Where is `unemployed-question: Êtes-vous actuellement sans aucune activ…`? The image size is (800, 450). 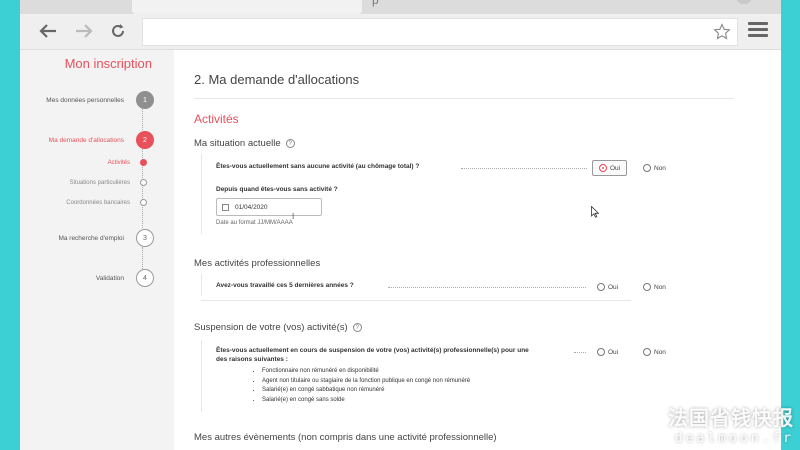
unemployed-question: Êtes-vous actuellement sans aucune activ… is located at coordinates (318, 166).